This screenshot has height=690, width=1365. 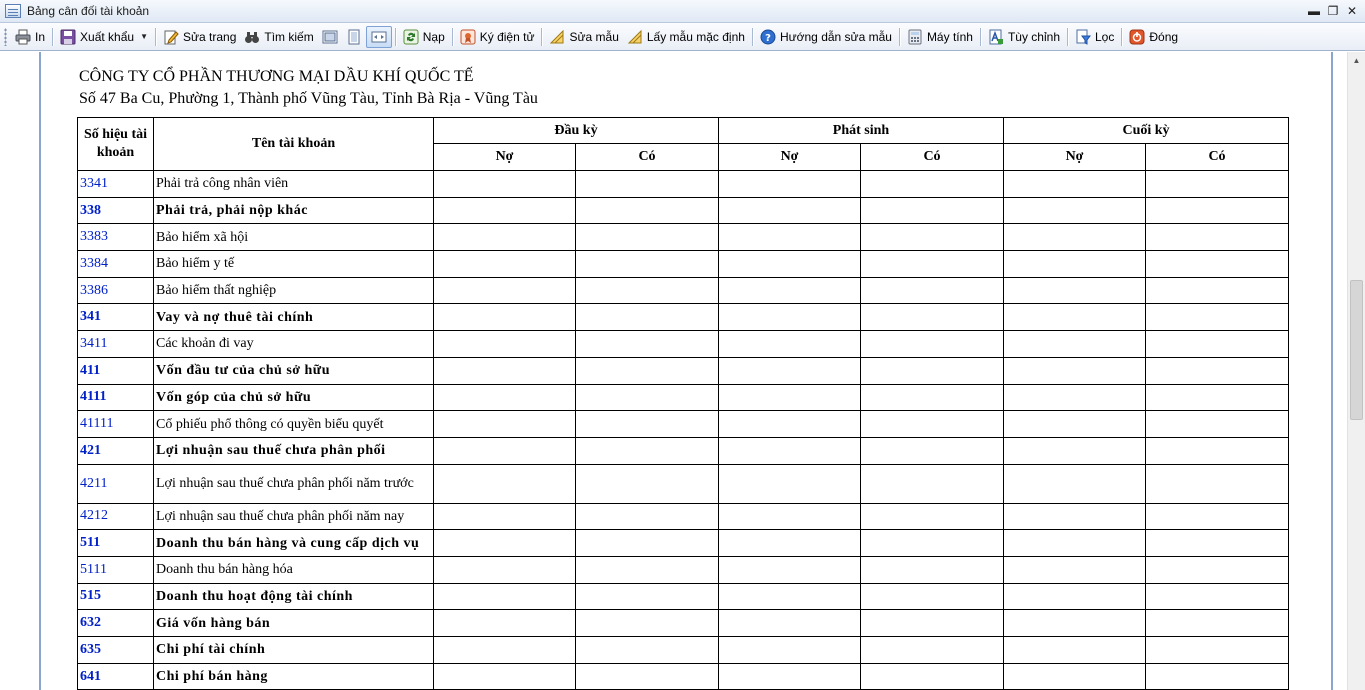 I want to click on account-name-cell: Lợi nhuận sau thuế chưa phân phối, so click(x=293, y=450).